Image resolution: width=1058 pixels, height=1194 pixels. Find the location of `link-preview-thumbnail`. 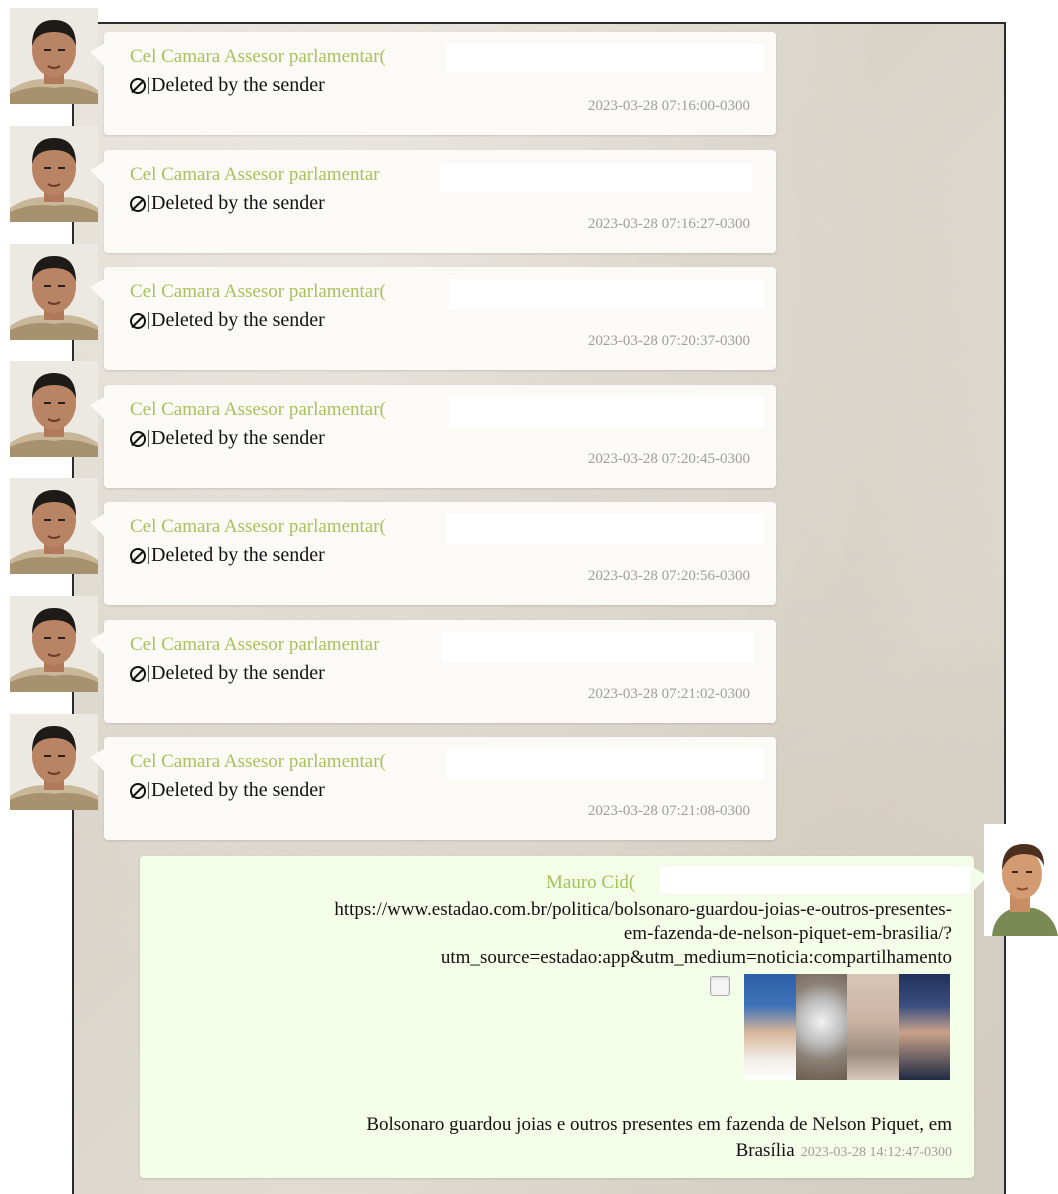

link-preview-thumbnail is located at coordinates (847, 1027).